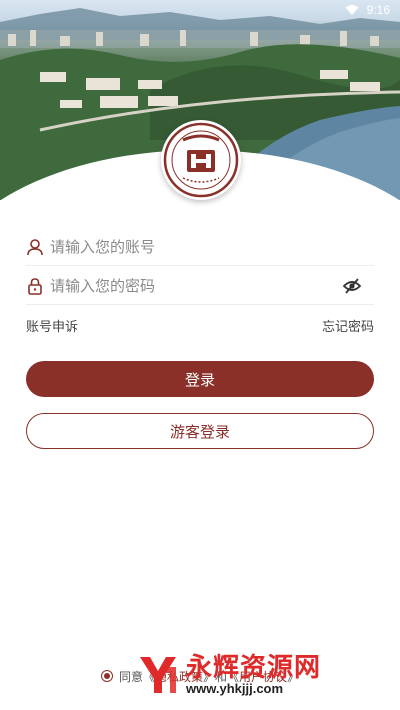  Describe the element at coordinates (200, 326) in the screenshot. I see `account-links: 账号申诉 忘记密码` at that location.